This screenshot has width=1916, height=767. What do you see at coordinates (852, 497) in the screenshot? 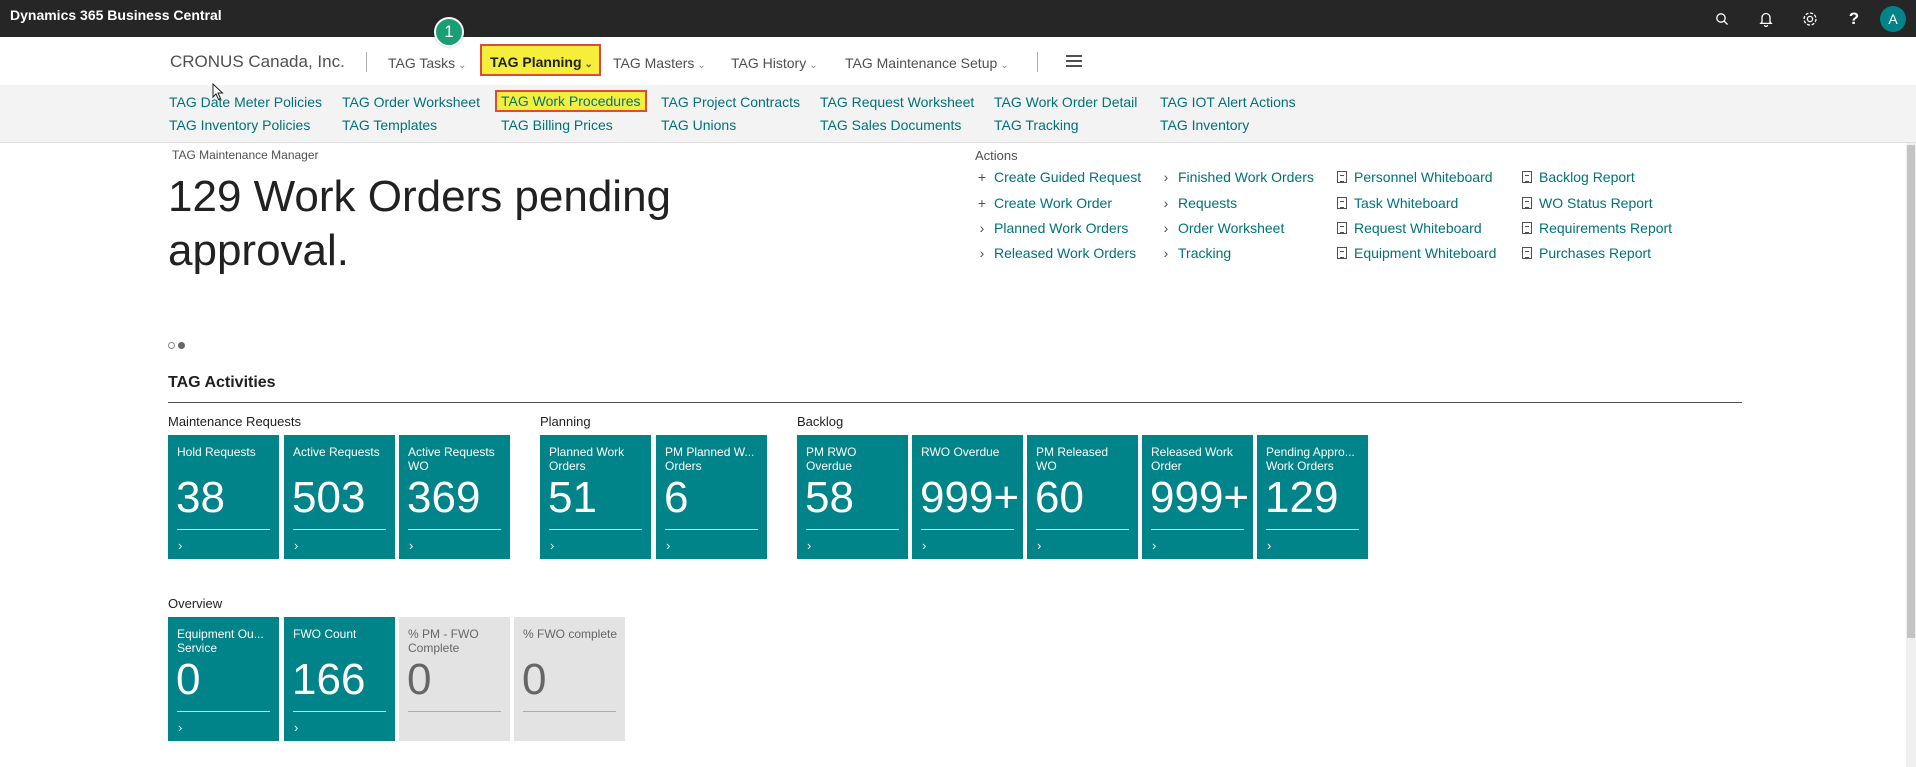
I see `cue-tile-pm-rwo-overdue: PM RWO Overdue 58 ›` at bounding box center [852, 497].